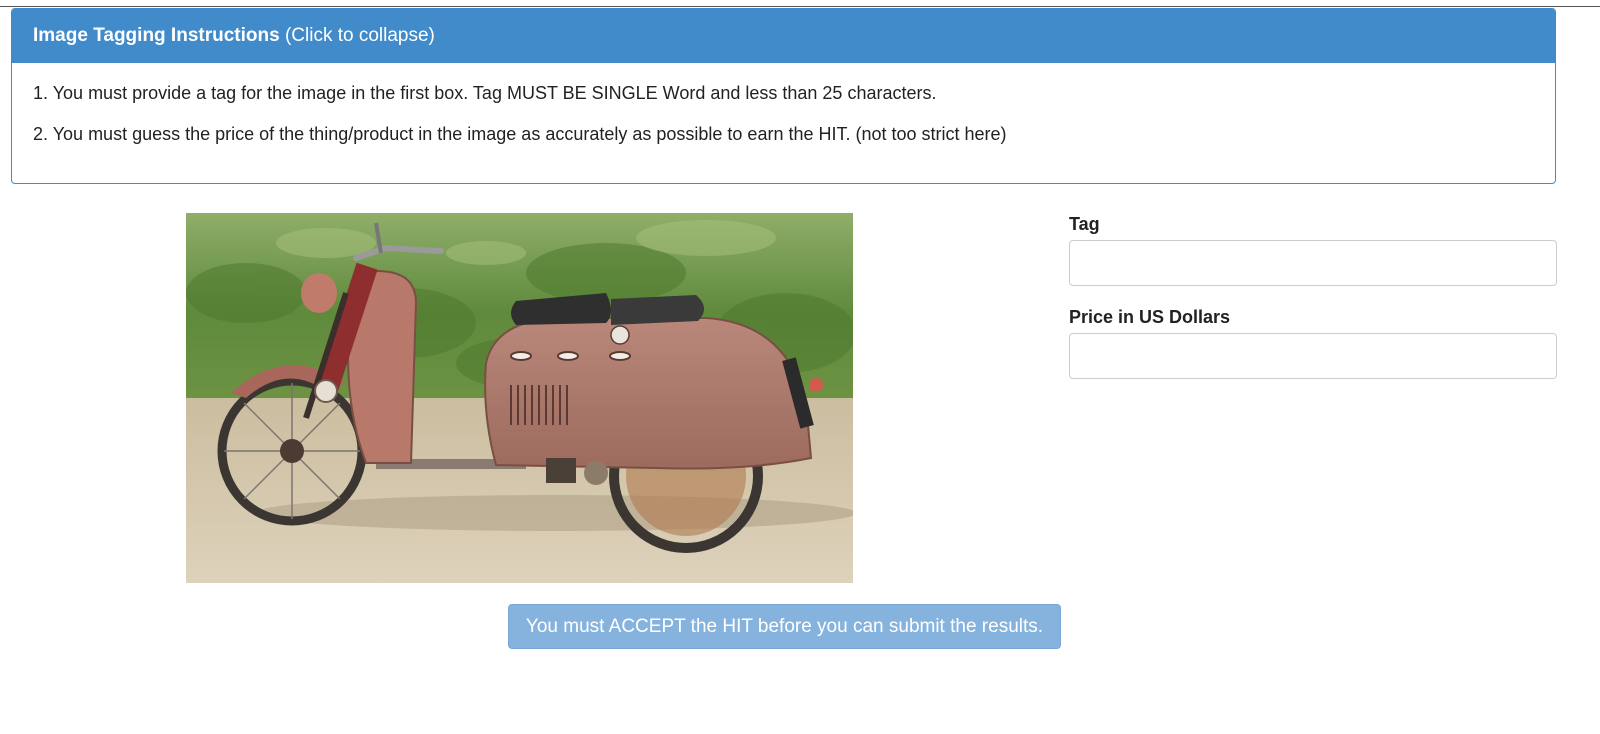  What do you see at coordinates (1313, 263) in the screenshot?
I see `tag-input` at bounding box center [1313, 263].